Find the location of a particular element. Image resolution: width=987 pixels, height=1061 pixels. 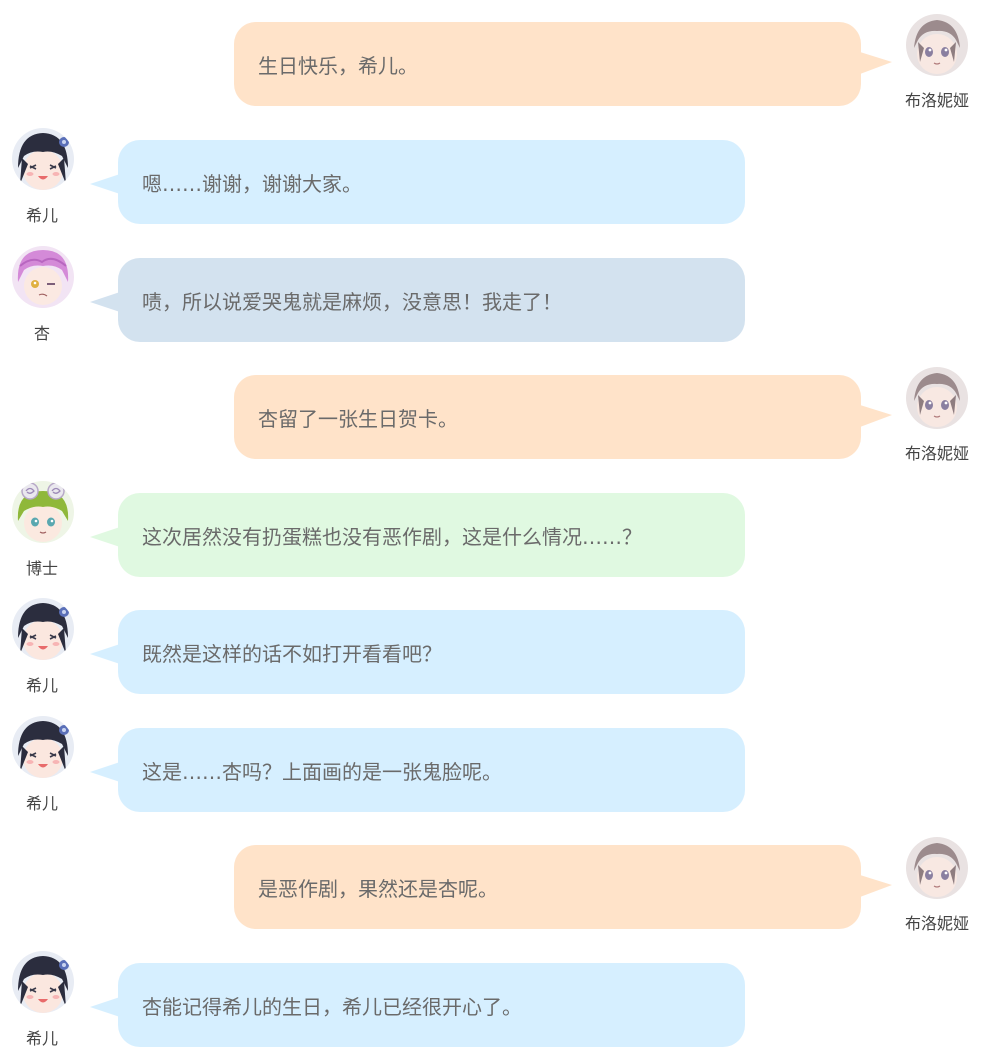

chat-message: 既然是这样的话不如打开看看吧？ 希儿 is located at coordinates (493, 641).